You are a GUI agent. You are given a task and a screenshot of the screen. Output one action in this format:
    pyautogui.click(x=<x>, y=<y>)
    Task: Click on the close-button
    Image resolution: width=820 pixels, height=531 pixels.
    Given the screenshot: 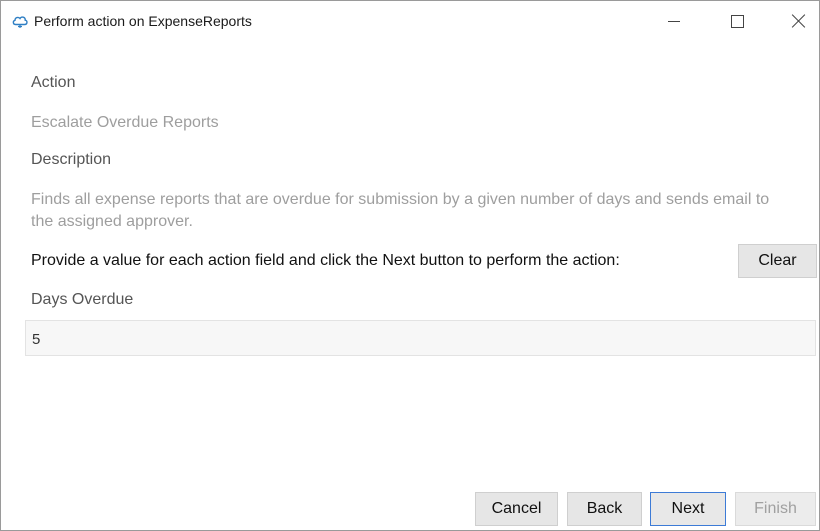 What is the action you would take?
    pyautogui.click(x=798, y=21)
    